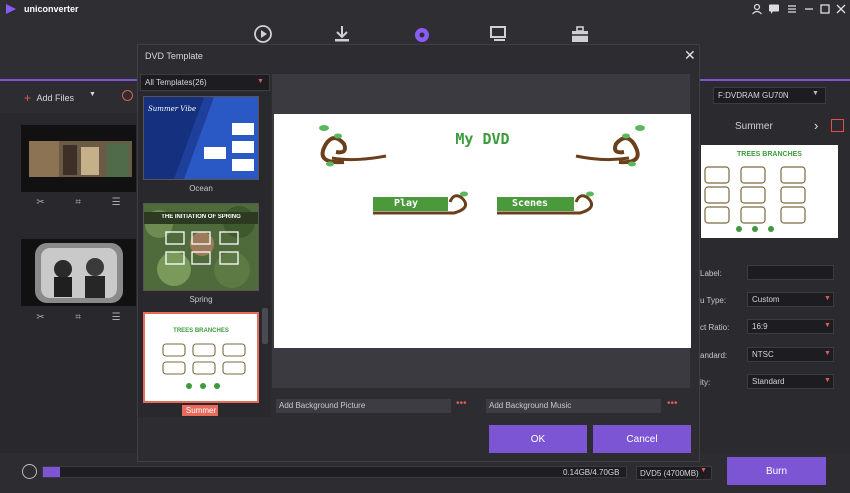  I want to click on tv-standard-label: andard:, so click(714, 355).